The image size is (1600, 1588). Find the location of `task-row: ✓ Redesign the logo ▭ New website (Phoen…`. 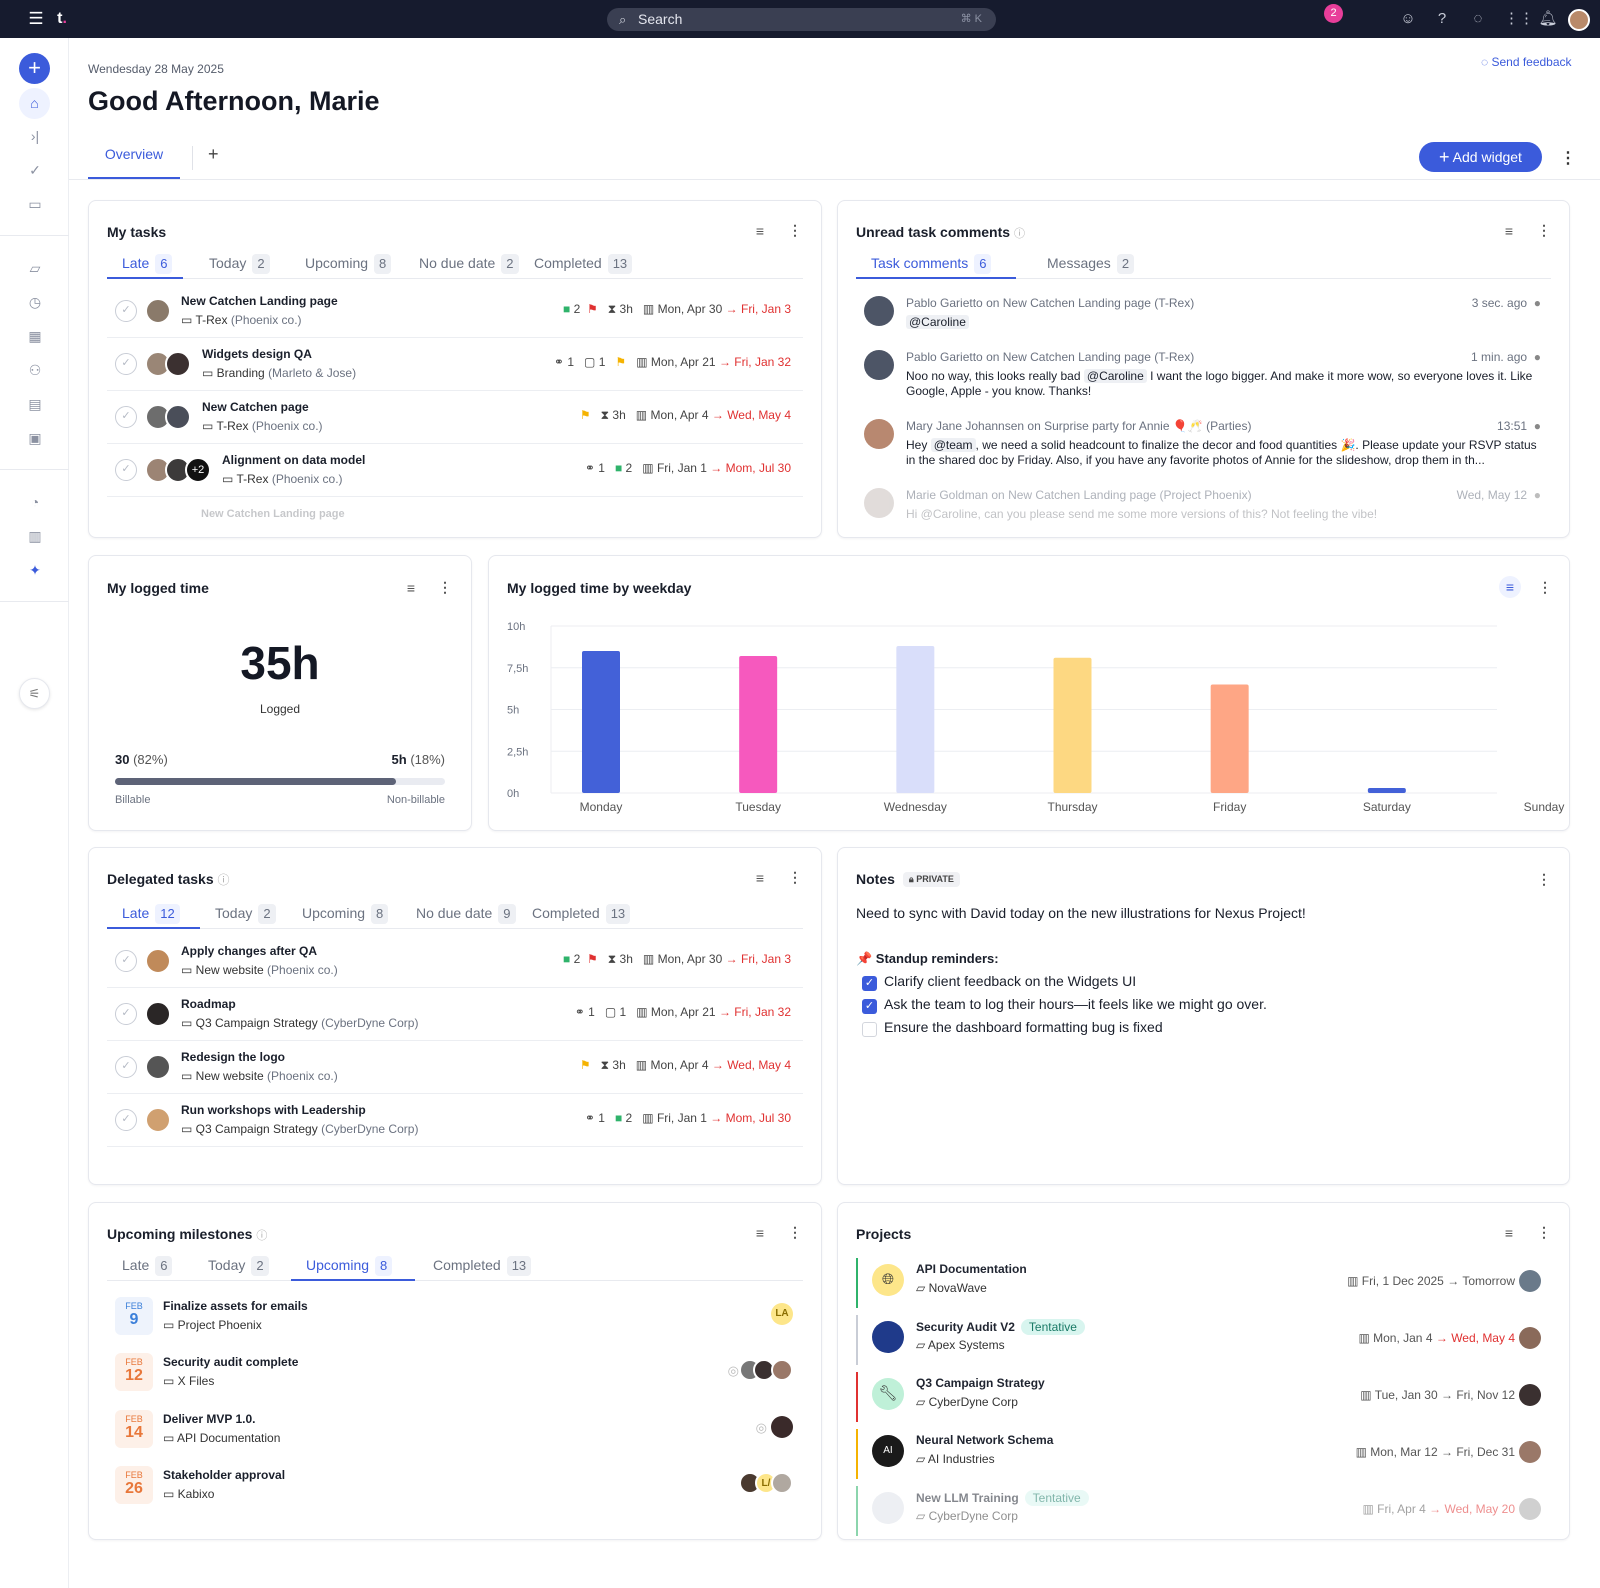

task-row: ✓ Redesign the logo ▭ New website (Phoen… is located at coordinates (455, 1067).